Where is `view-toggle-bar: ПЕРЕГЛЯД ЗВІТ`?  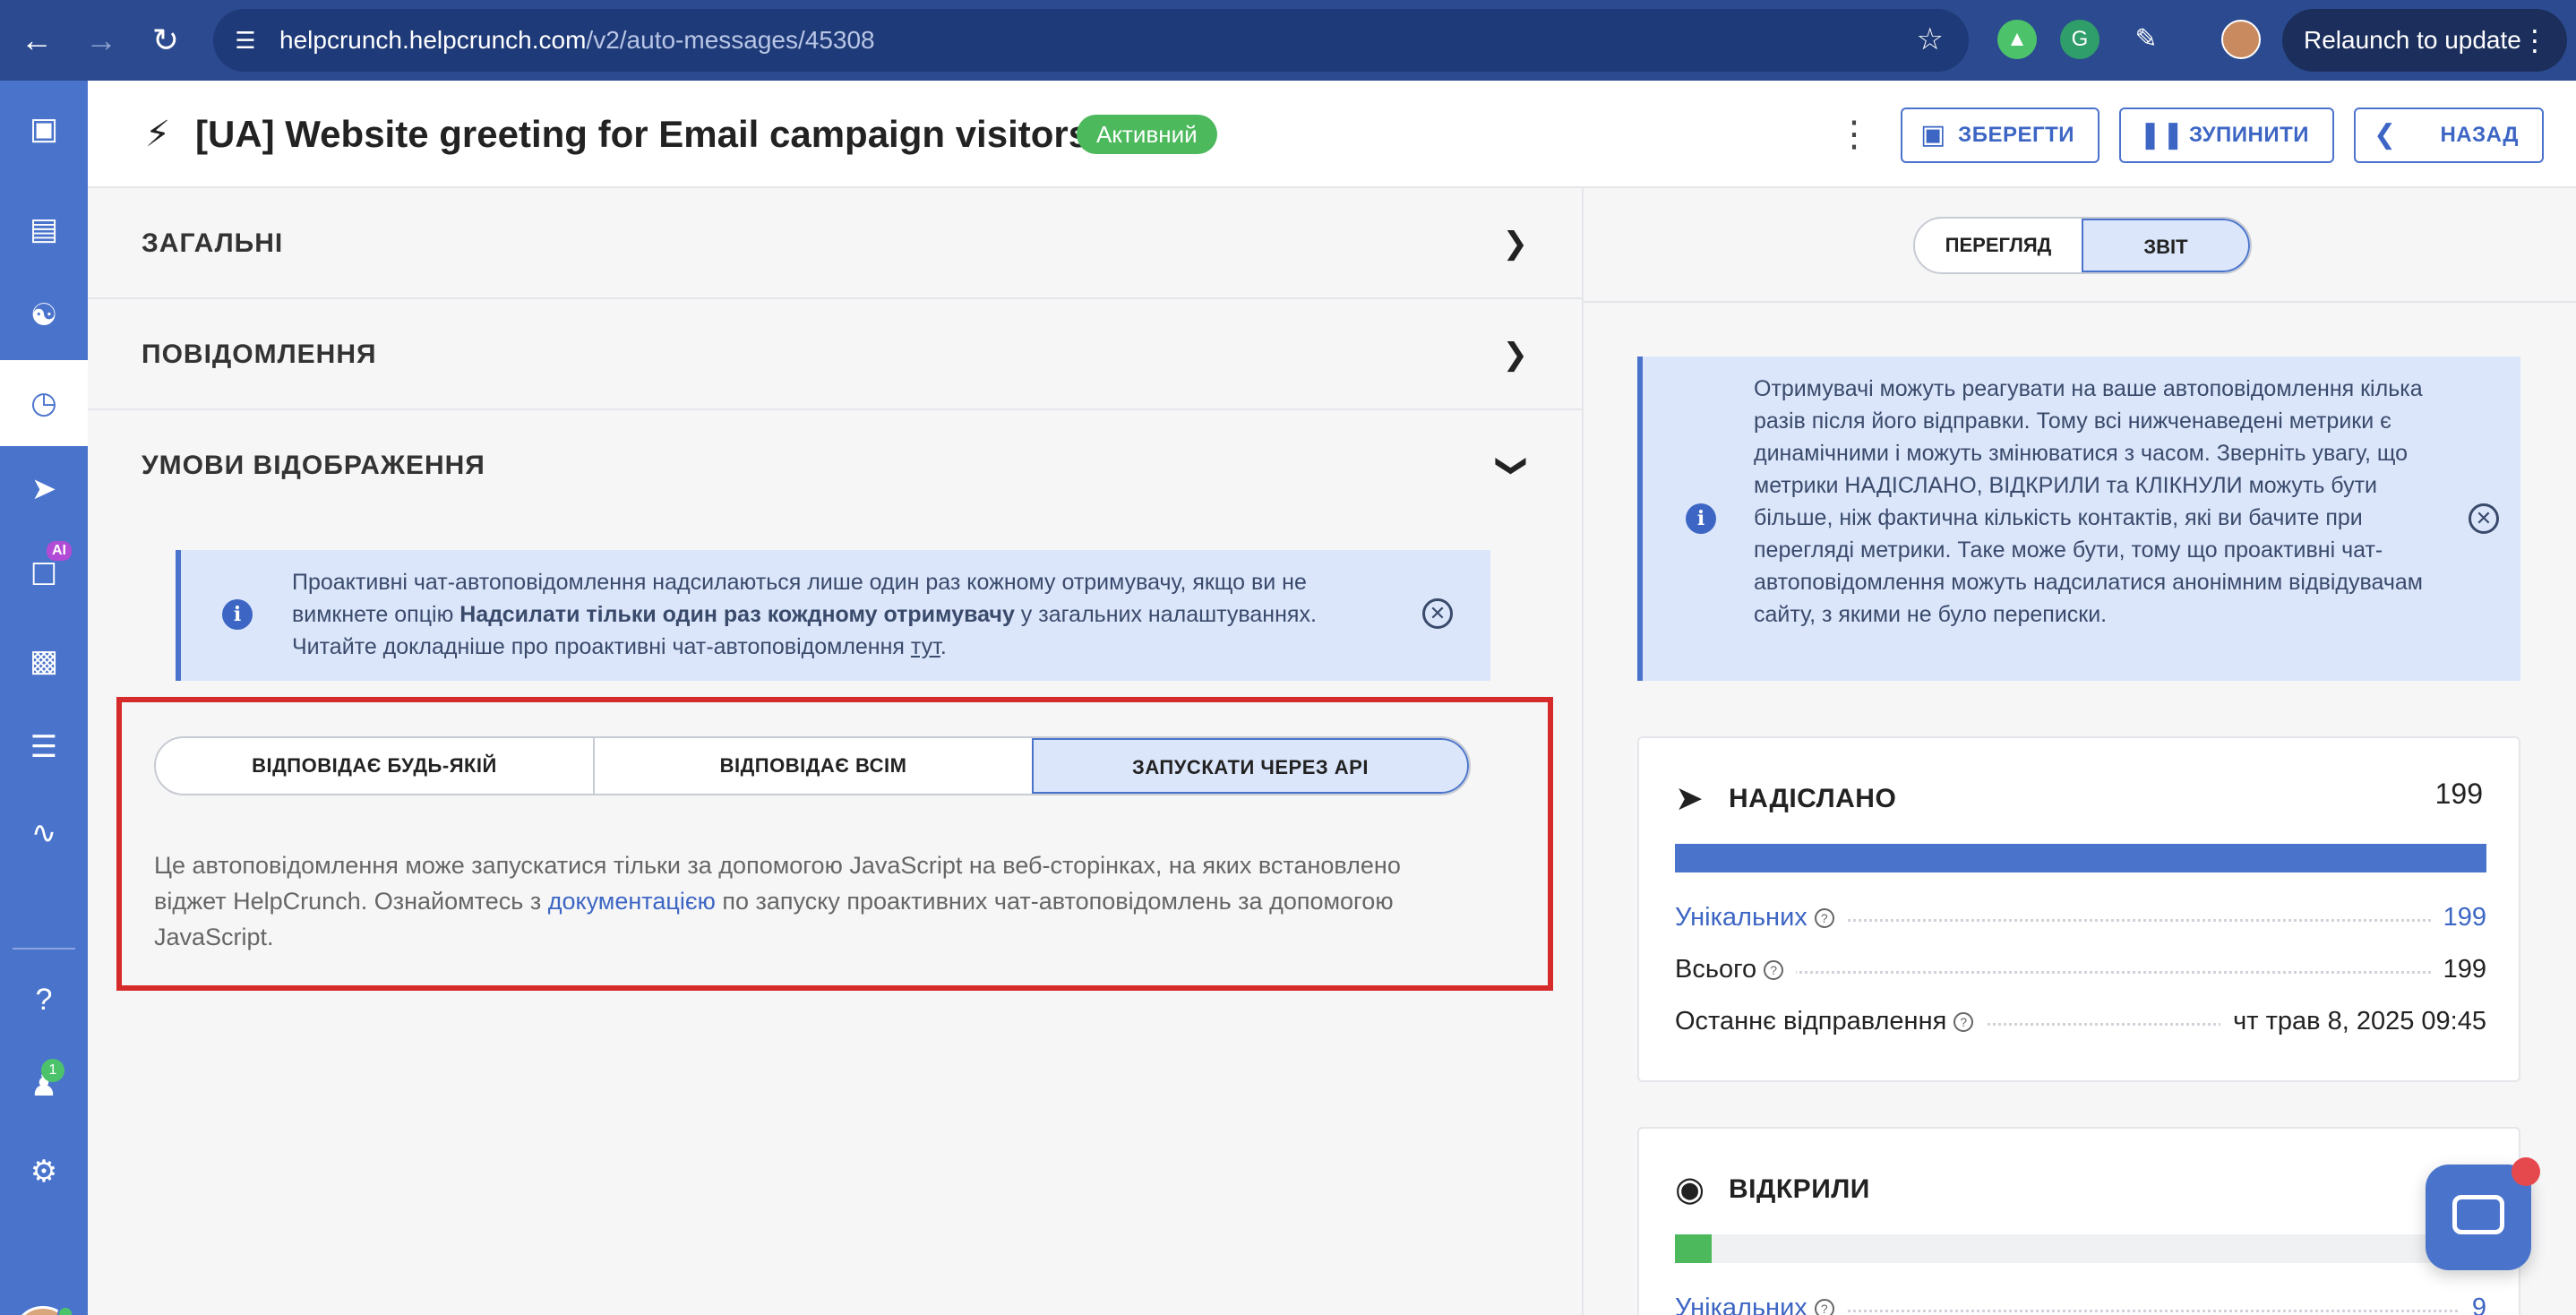 view-toggle-bar: ПЕРЕГЛЯД ЗВІТ is located at coordinates (2080, 245).